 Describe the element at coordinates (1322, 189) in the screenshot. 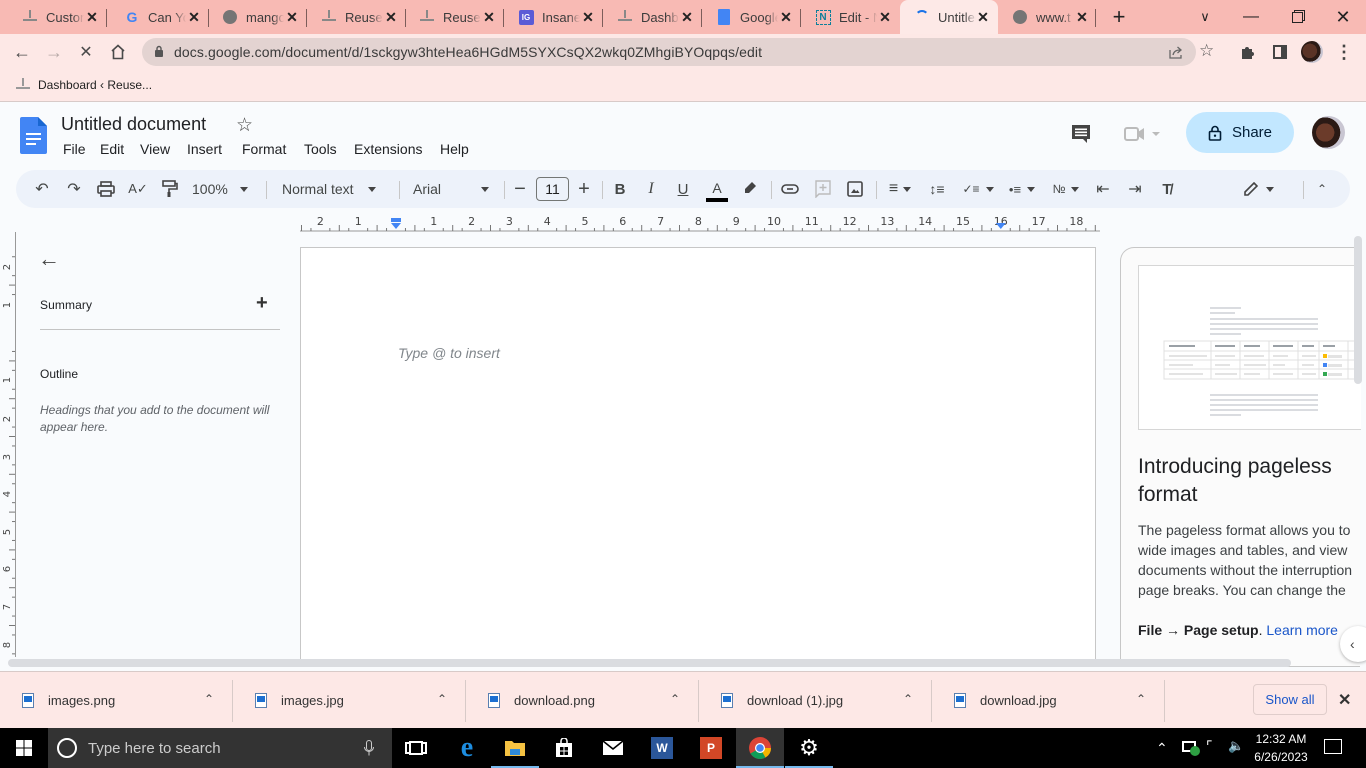

I see `hide-menus-button: ⌃` at that location.